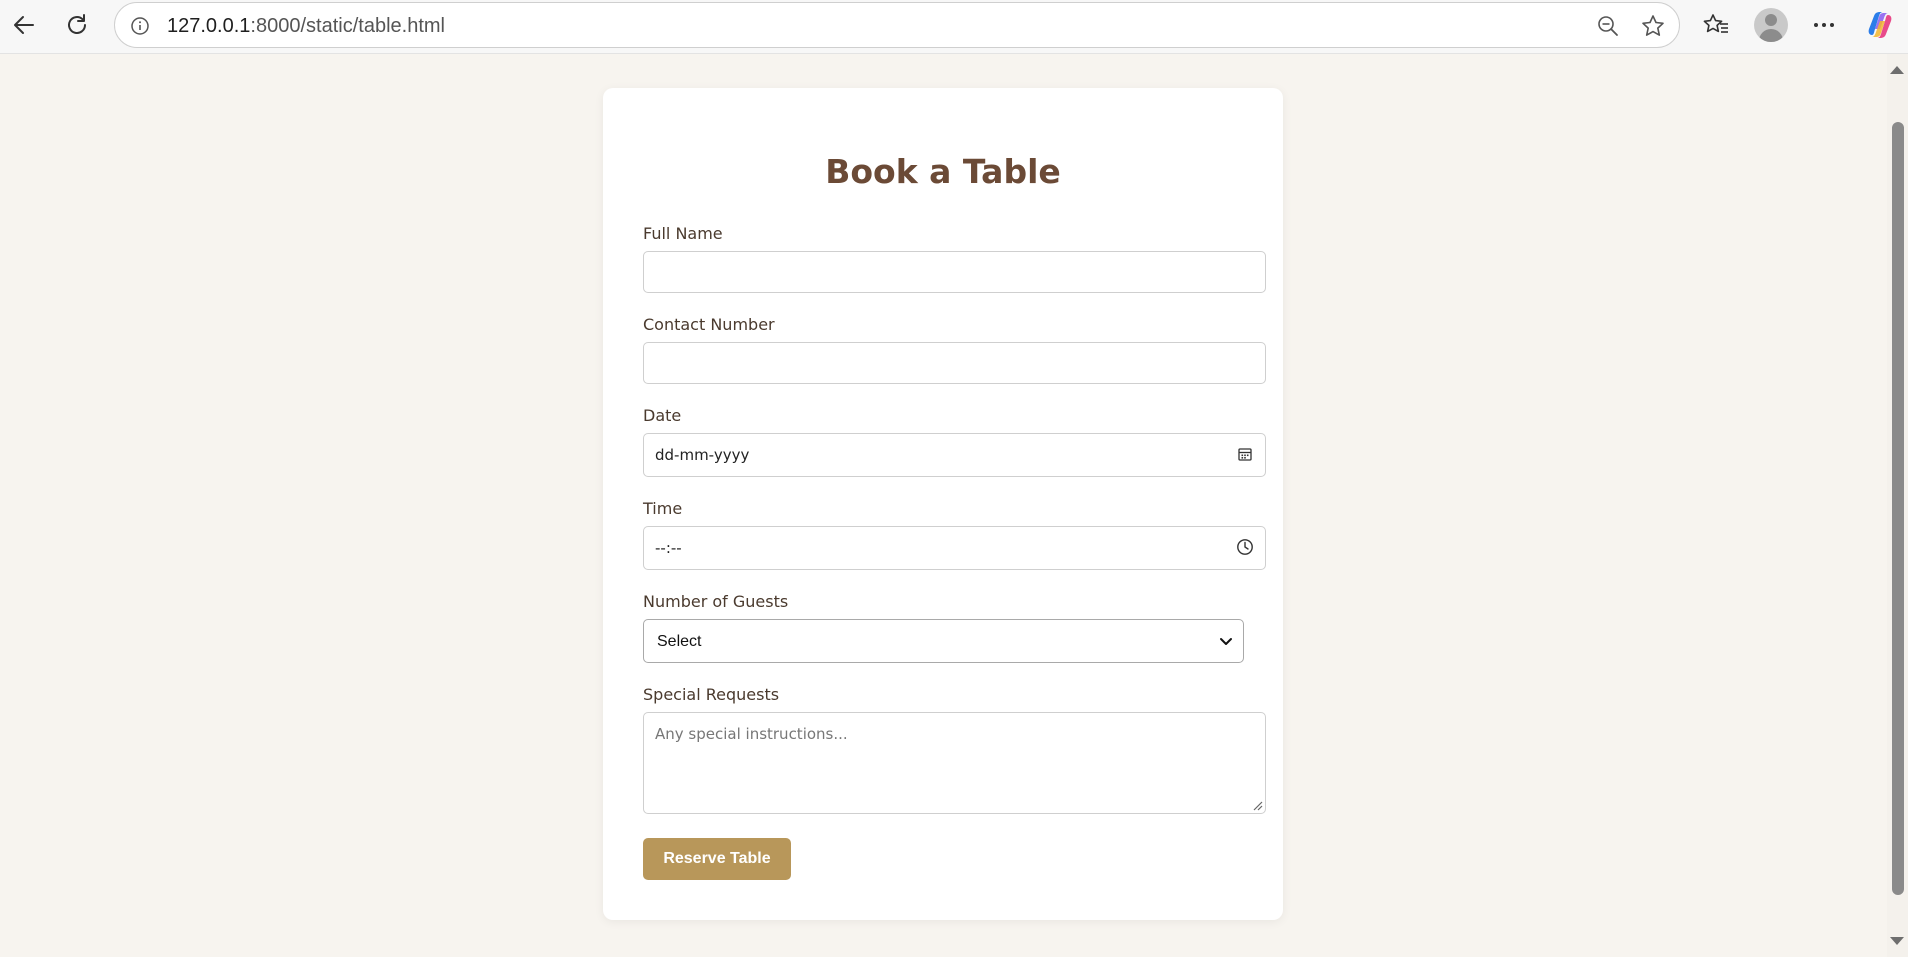 The image size is (1908, 957). What do you see at coordinates (1226, 641) in the screenshot?
I see `chevron-down-icon` at bounding box center [1226, 641].